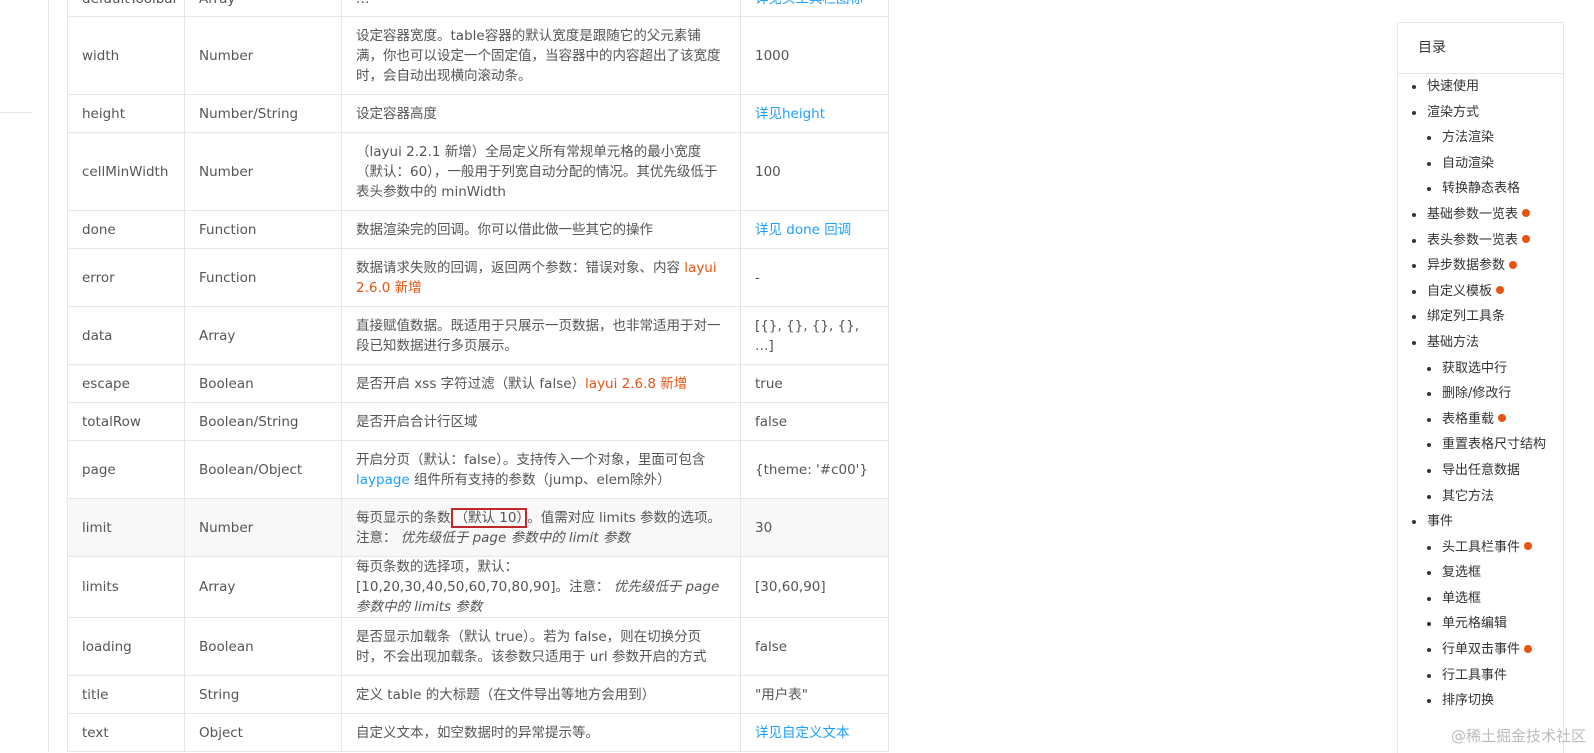 This screenshot has width=1594, height=753. I want to click on toc-item: 获取选中行, so click(1480, 369).